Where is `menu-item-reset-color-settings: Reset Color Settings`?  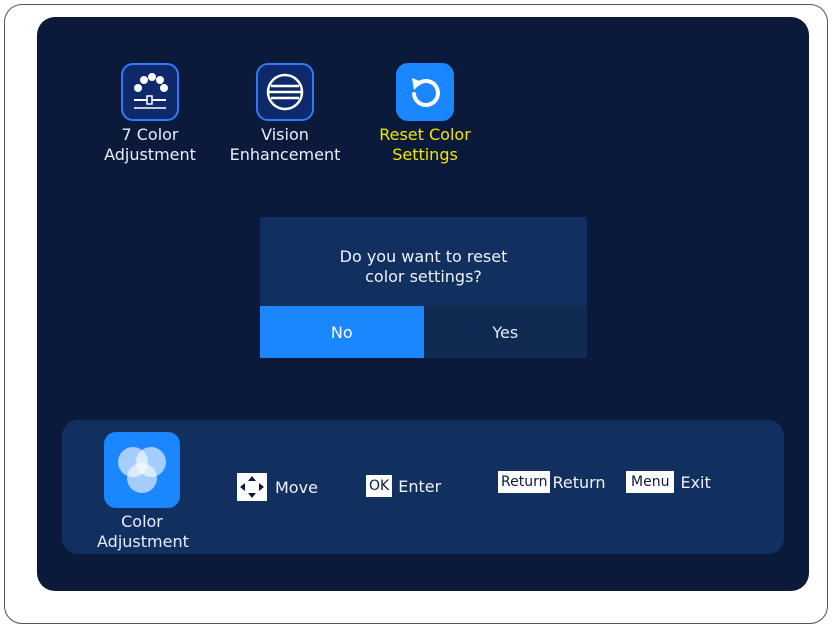
menu-item-reset-color-settings: Reset Color Settings is located at coordinates (425, 114).